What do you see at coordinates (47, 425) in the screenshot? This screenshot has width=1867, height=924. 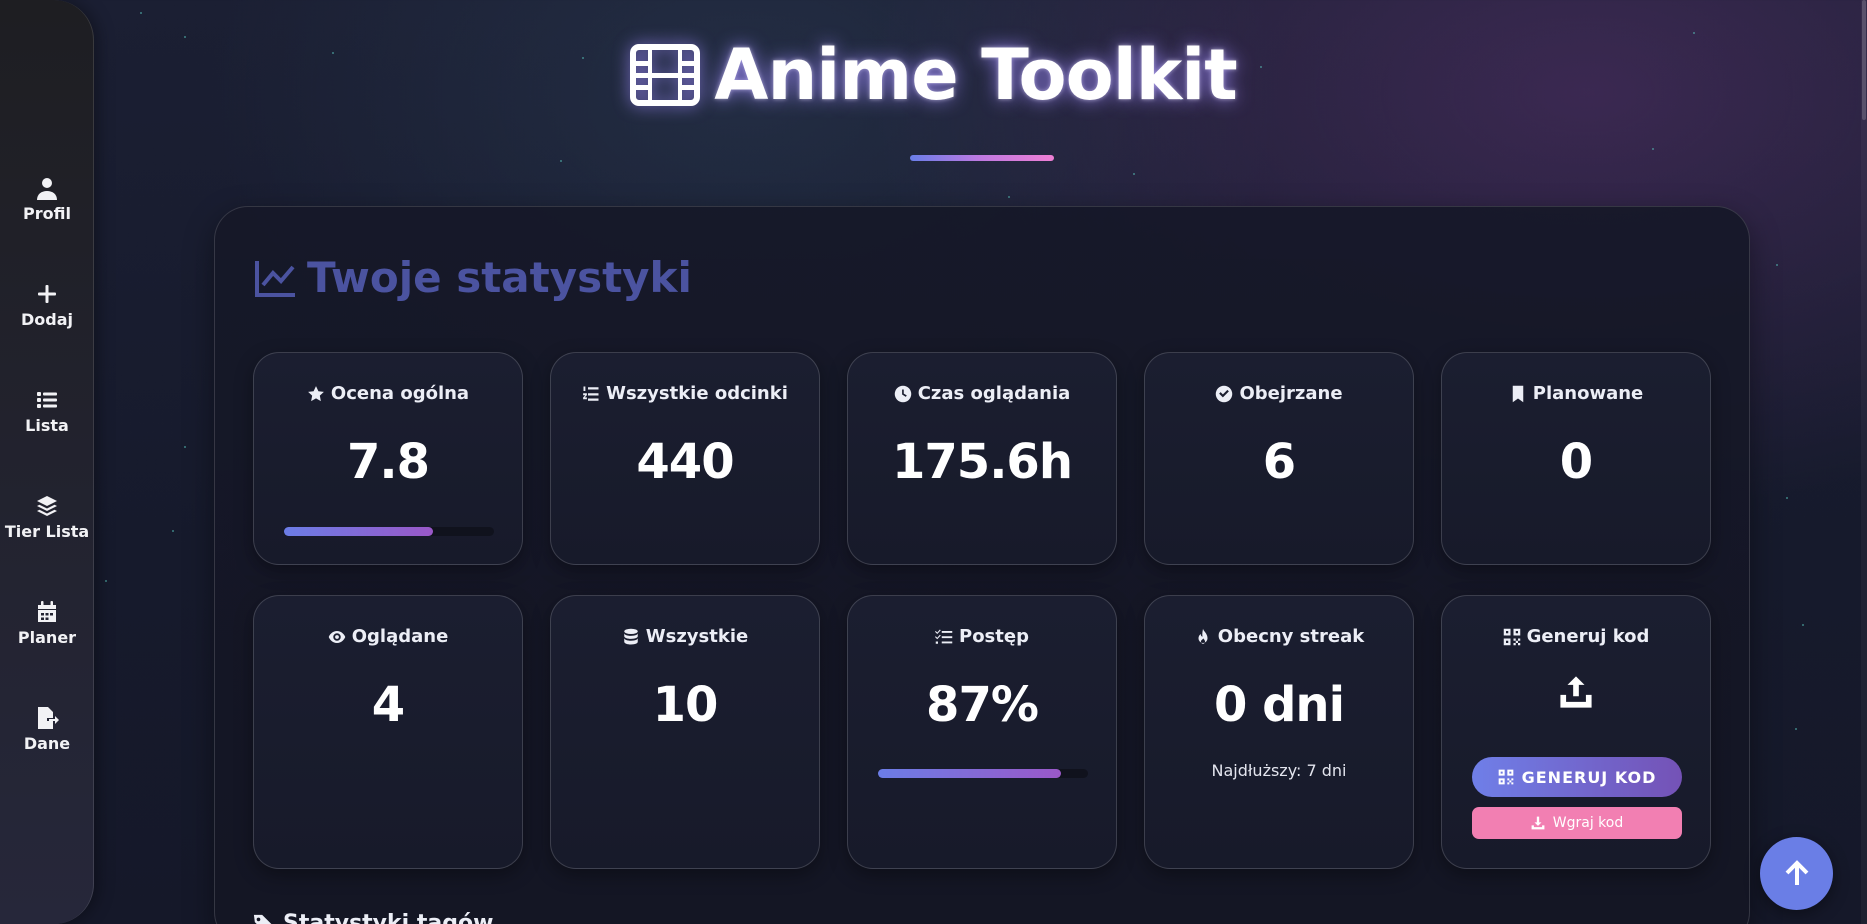 I see `sidebar-item-label: Lista` at bounding box center [47, 425].